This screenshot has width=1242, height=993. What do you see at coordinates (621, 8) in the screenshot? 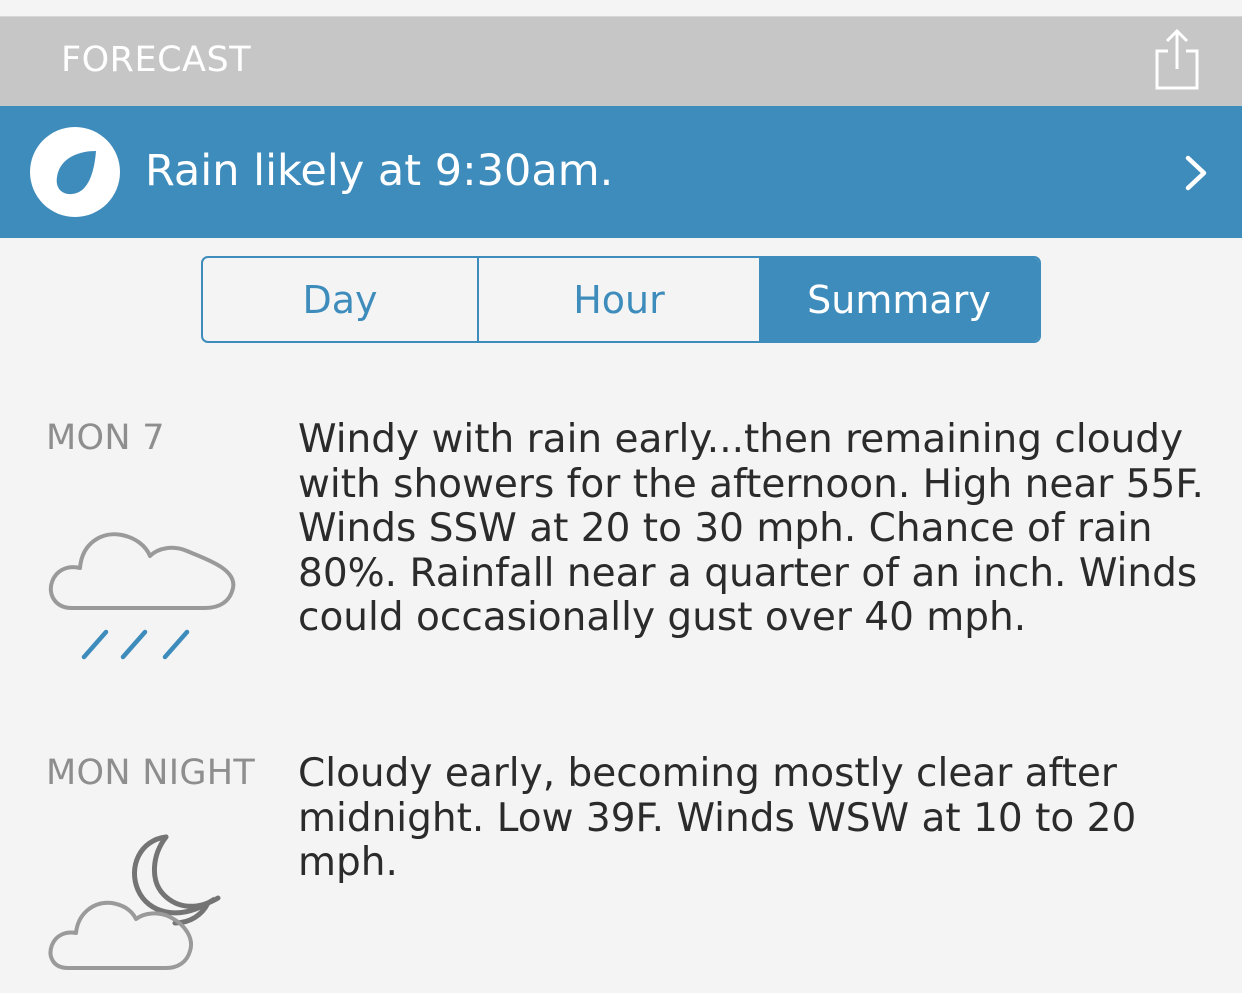
I see `status-strip` at bounding box center [621, 8].